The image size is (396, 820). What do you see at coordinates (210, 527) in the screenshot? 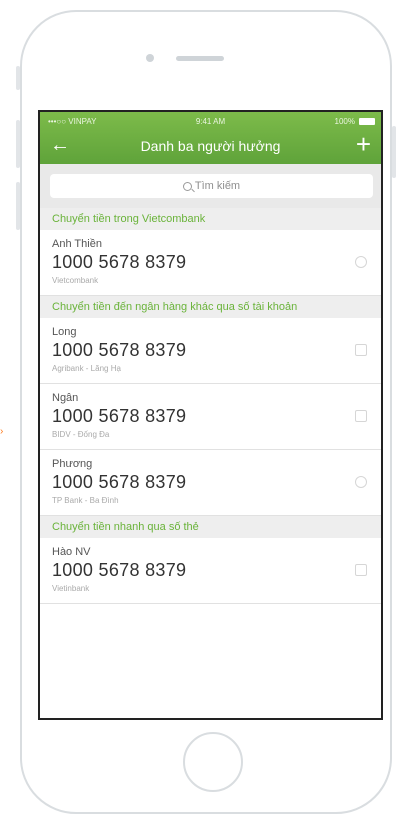
I see `section-header: Chuyển tiền nhanh qua số thẻ` at bounding box center [210, 527].